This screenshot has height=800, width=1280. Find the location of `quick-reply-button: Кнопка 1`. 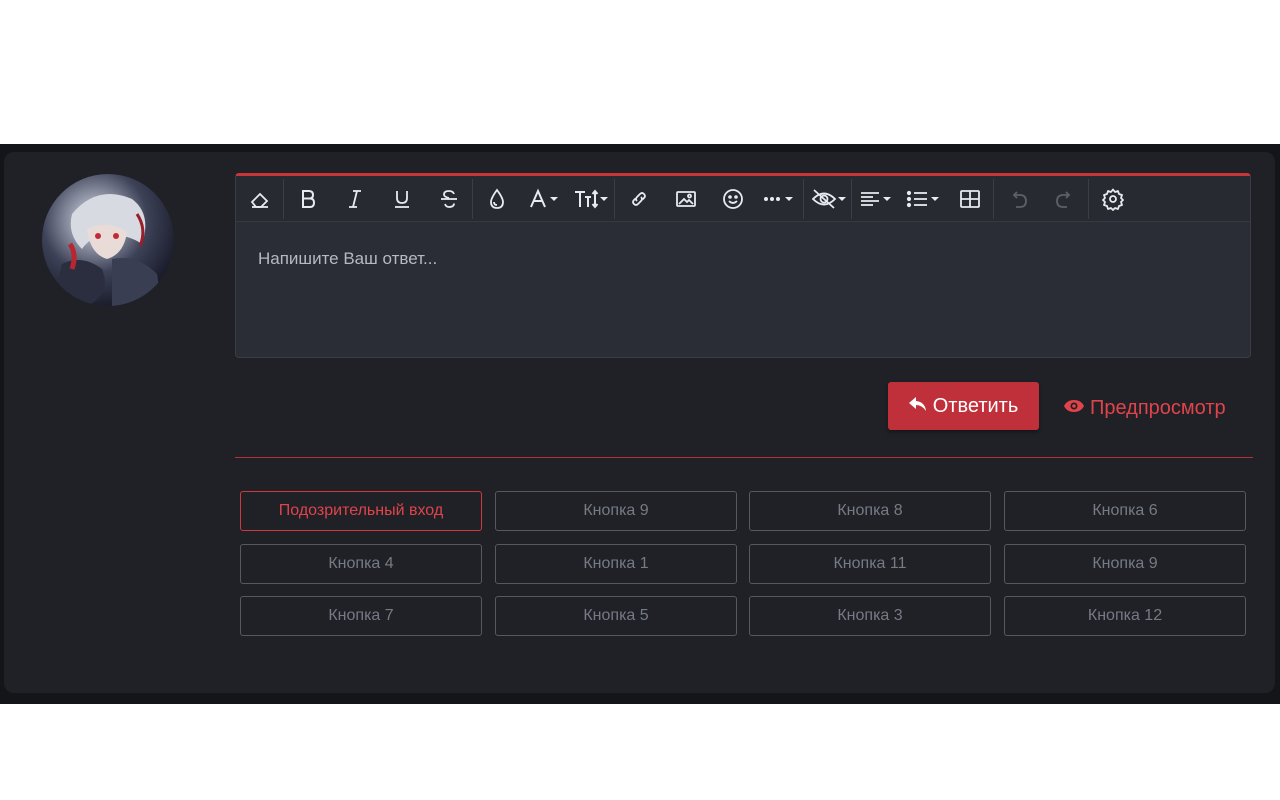

quick-reply-button: Кнопка 1 is located at coordinates (616, 564).